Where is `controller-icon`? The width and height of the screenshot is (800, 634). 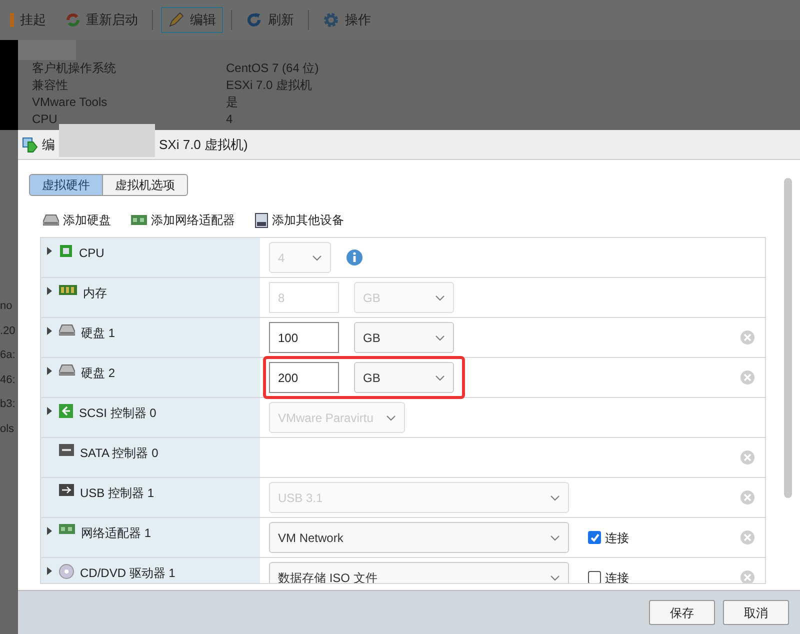
controller-icon is located at coordinates (66, 411).